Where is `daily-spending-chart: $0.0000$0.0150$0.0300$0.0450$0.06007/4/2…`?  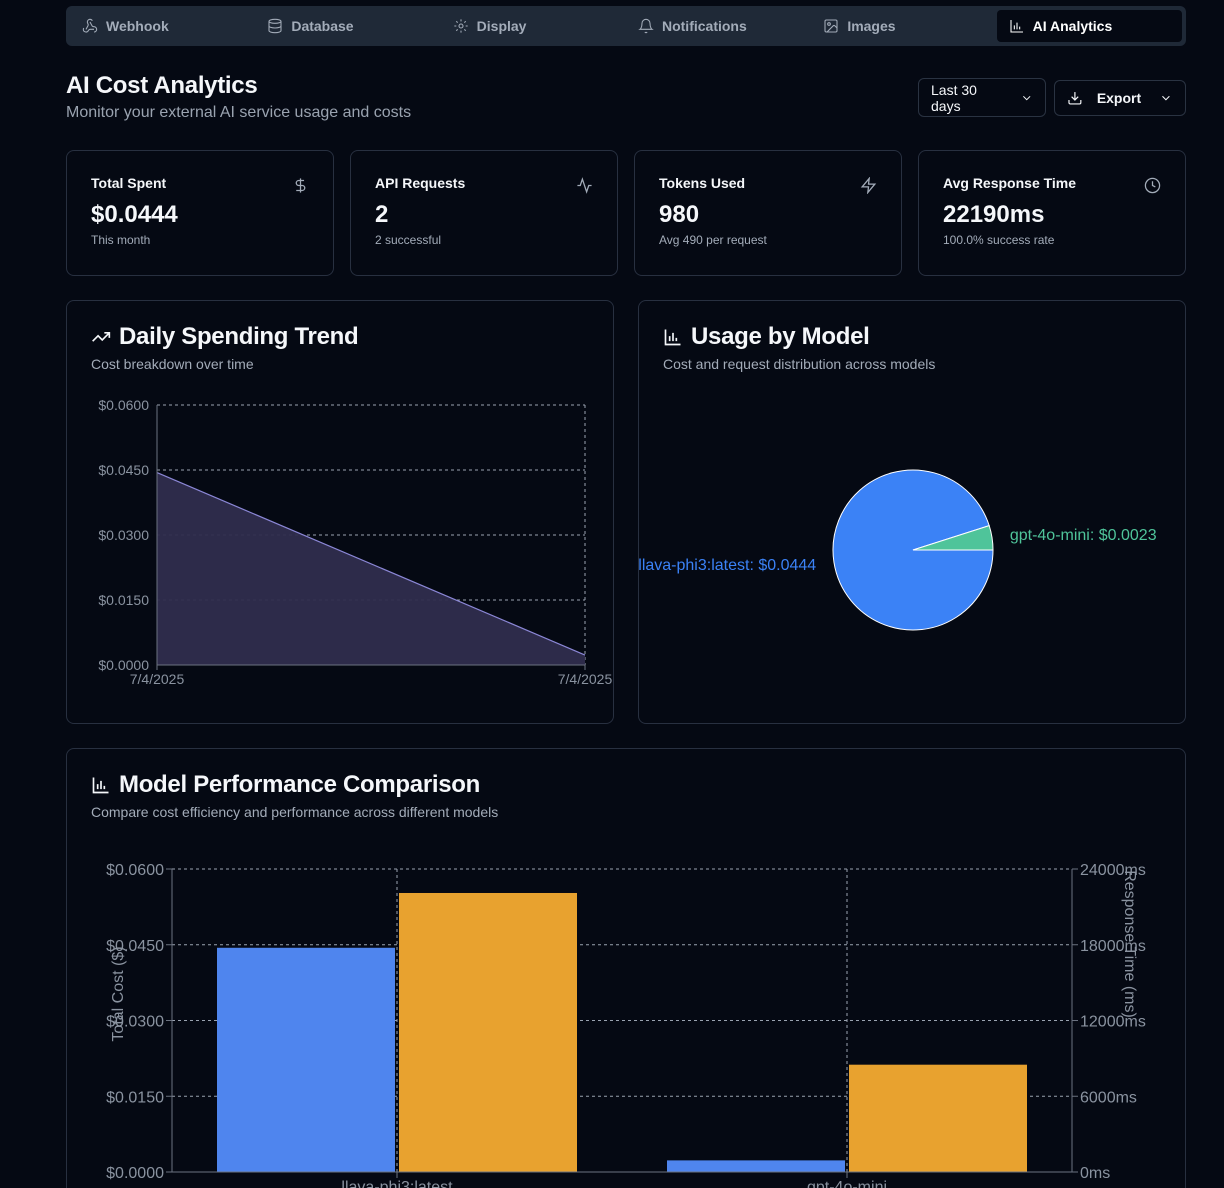 daily-spending-chart: $0.0000$0.0150$0.0300$0.0450$0.06007/4/2… is located at coordinates (355, 542).